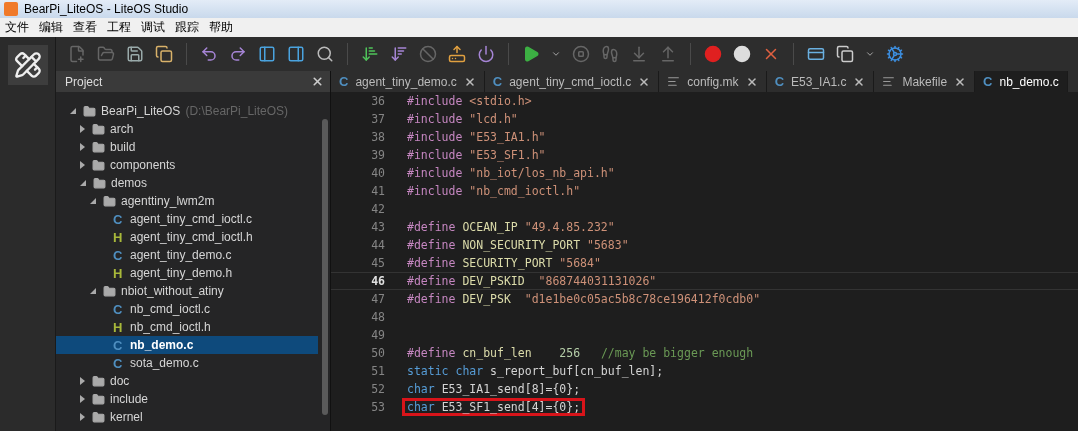 This screenshot has height=431, width=1078. Describe the element at coordinates (581, 54) in the screenshot. I see `stop-icon` at that location.